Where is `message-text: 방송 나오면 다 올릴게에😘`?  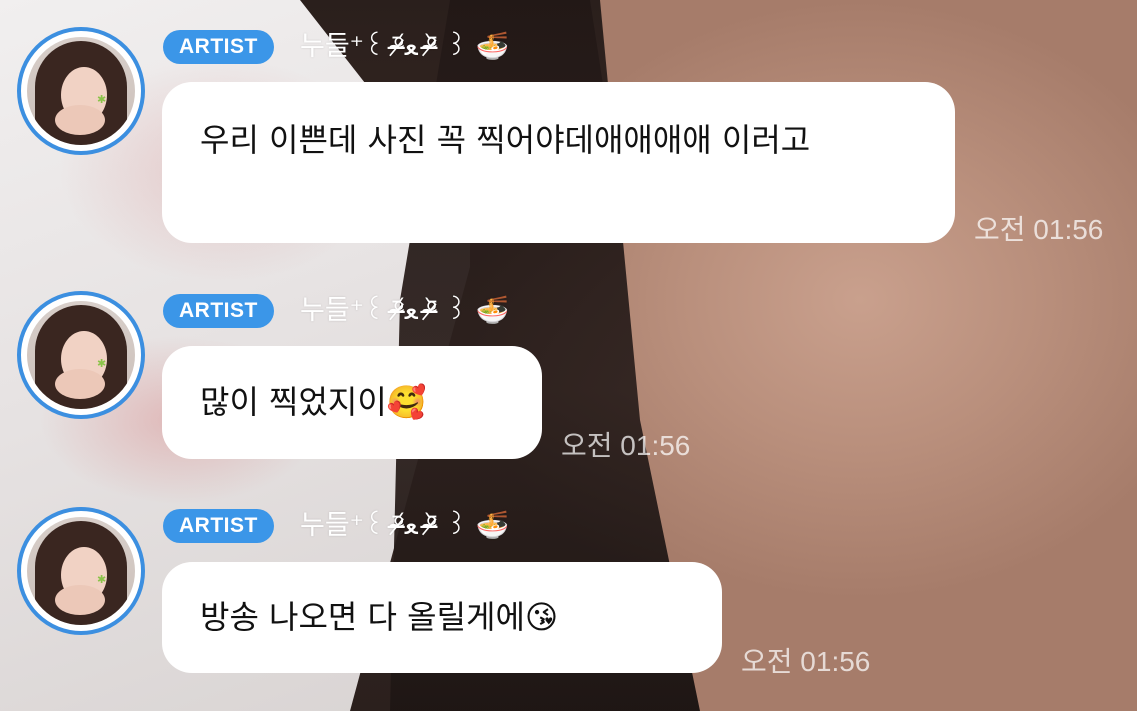 message-text: 방송 나오면 다 올릴게에😘 is located at coordinates (379, 617).